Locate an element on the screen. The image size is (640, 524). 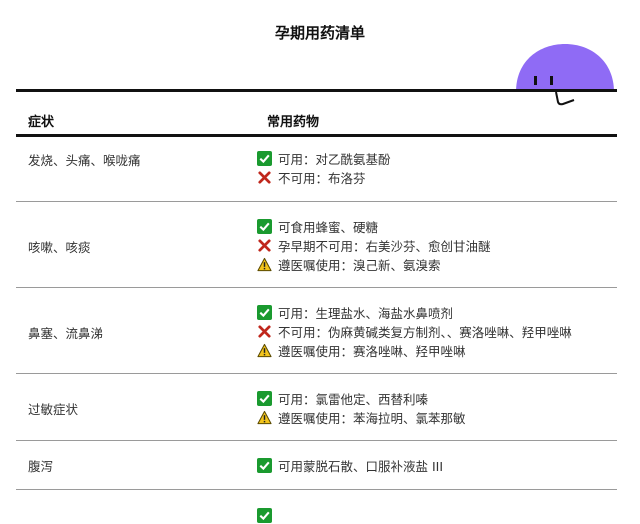
medicine-line: 可用：生理盐水、海盐水鼻喷剂 is located at coordinates (355, 312).